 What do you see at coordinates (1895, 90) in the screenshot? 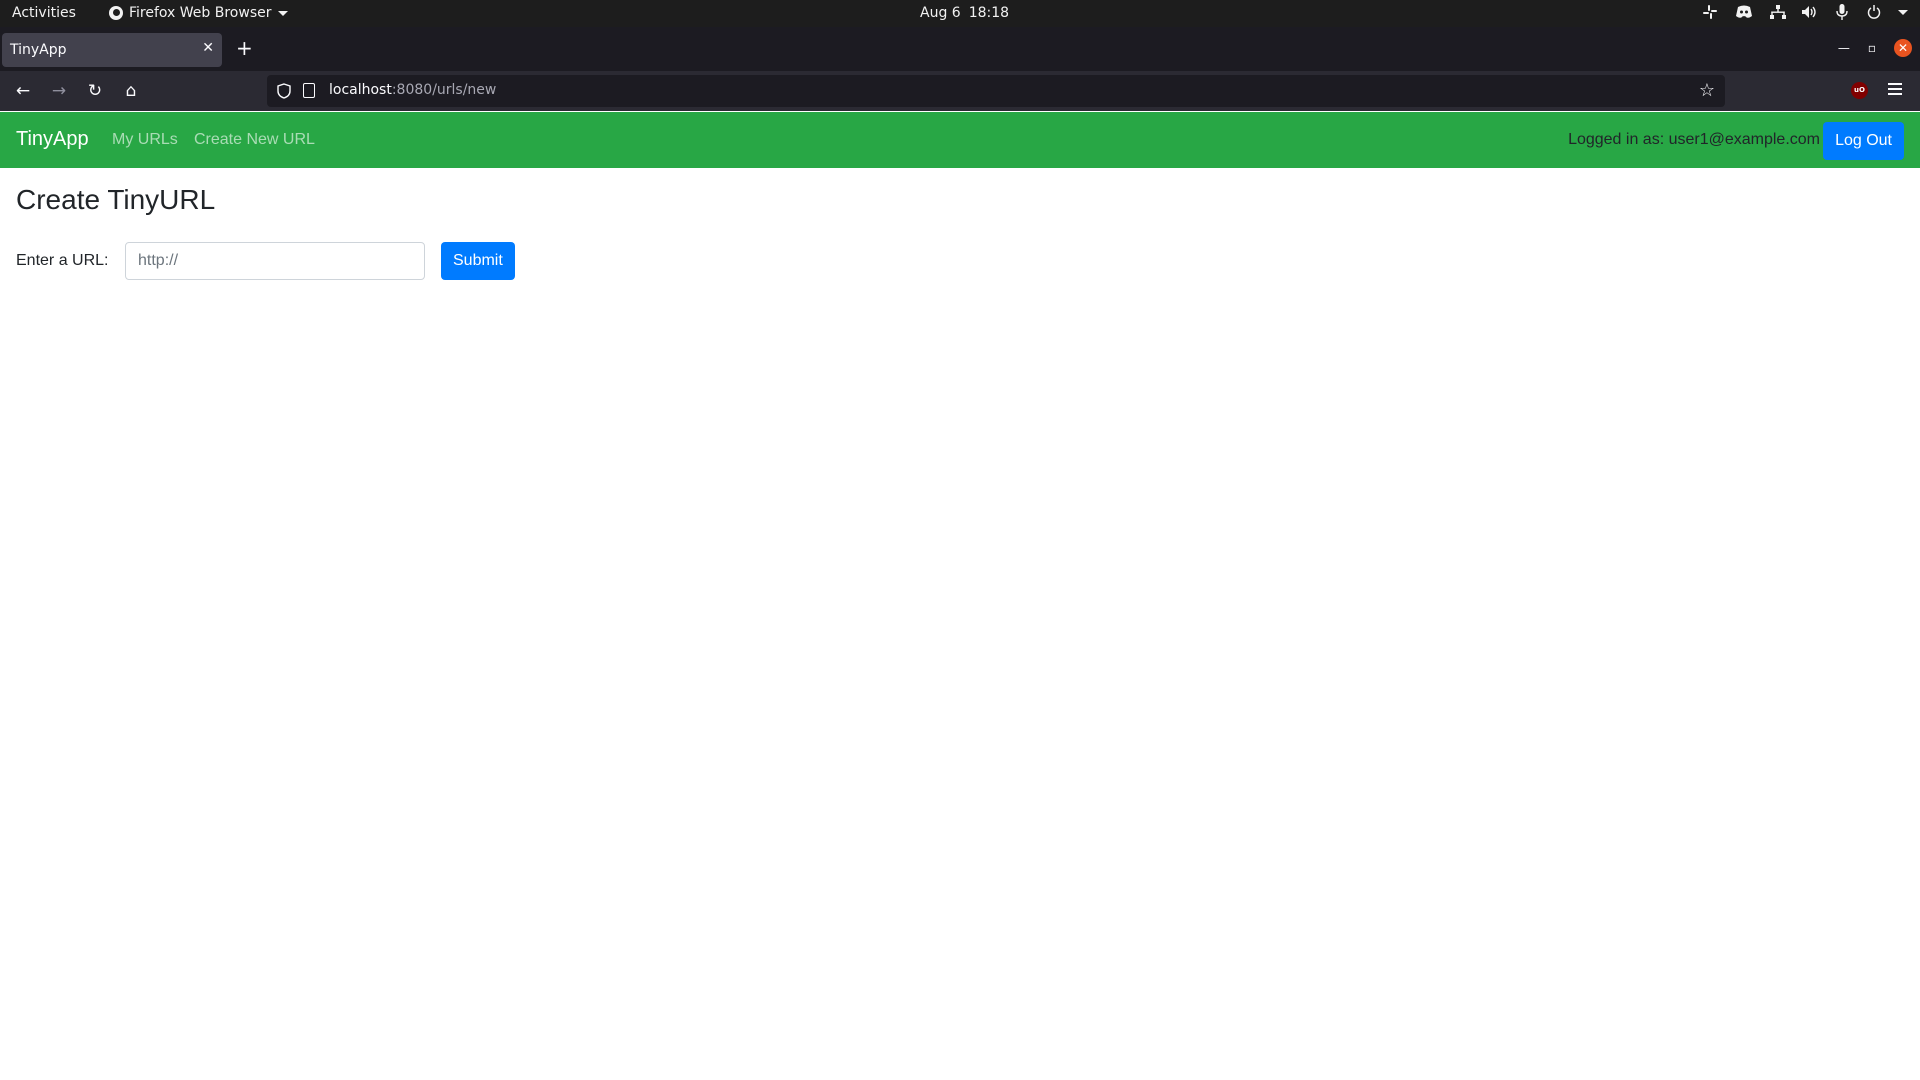
I see `hamburger-menu-icon` at bounding box center [1895, 90].